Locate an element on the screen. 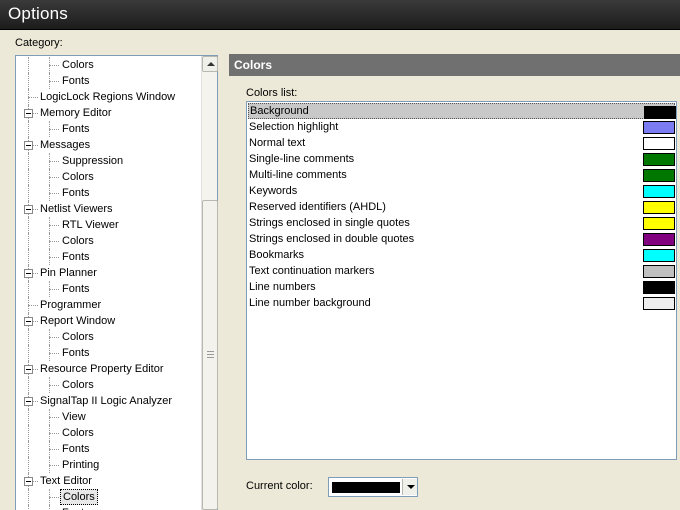 Image resolution: width=680 pixels, height=510 pixels. tree-item: LogicLock Regions Window is located at coordinates (109, 97).